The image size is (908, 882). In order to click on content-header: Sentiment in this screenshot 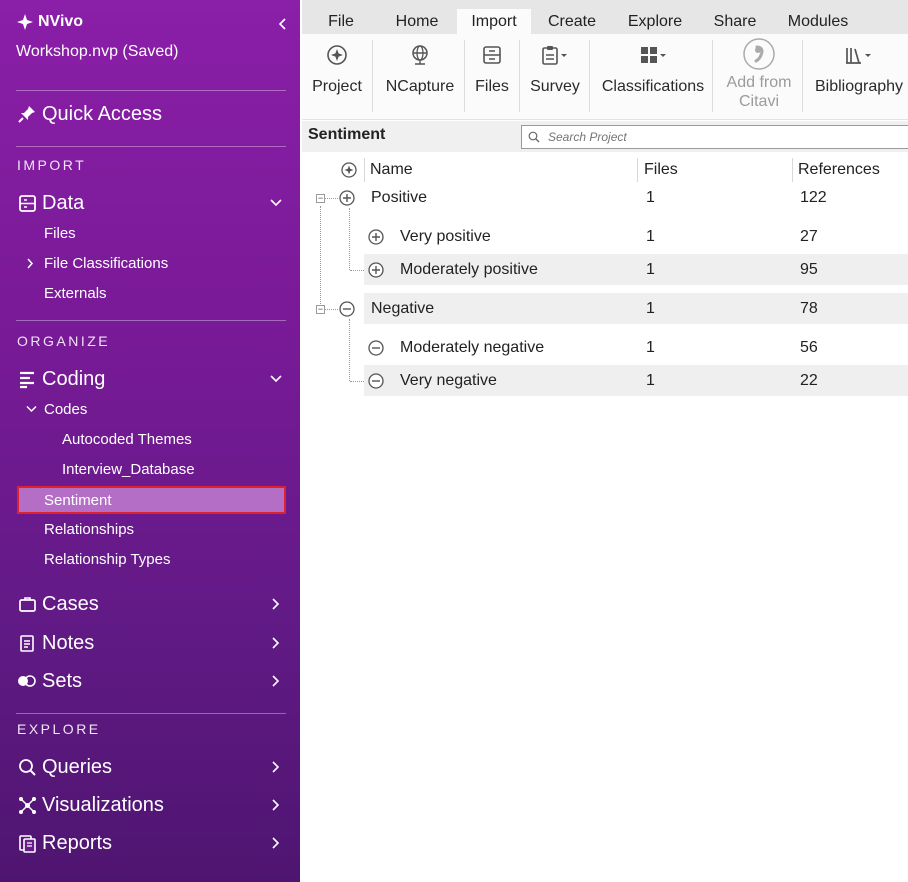, I will do `click(605, 136)`.